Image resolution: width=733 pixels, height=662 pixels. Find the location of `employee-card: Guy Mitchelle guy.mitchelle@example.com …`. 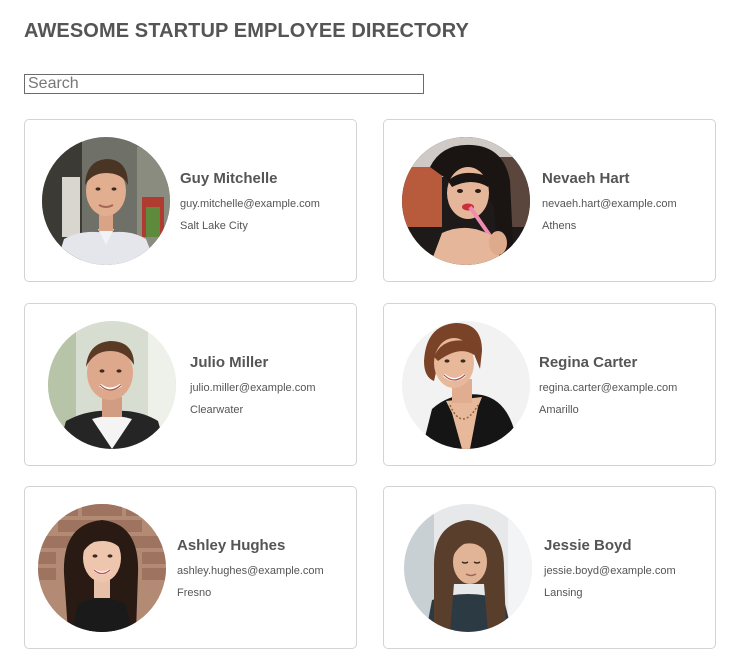

employee-card: Guy Mitchelle guy.mitchelle@example.com … is located at coordinates (190, 200).